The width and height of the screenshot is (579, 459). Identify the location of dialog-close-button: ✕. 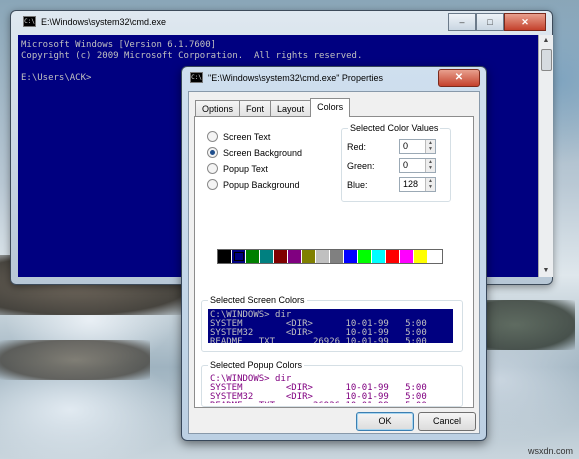
(459, 78).